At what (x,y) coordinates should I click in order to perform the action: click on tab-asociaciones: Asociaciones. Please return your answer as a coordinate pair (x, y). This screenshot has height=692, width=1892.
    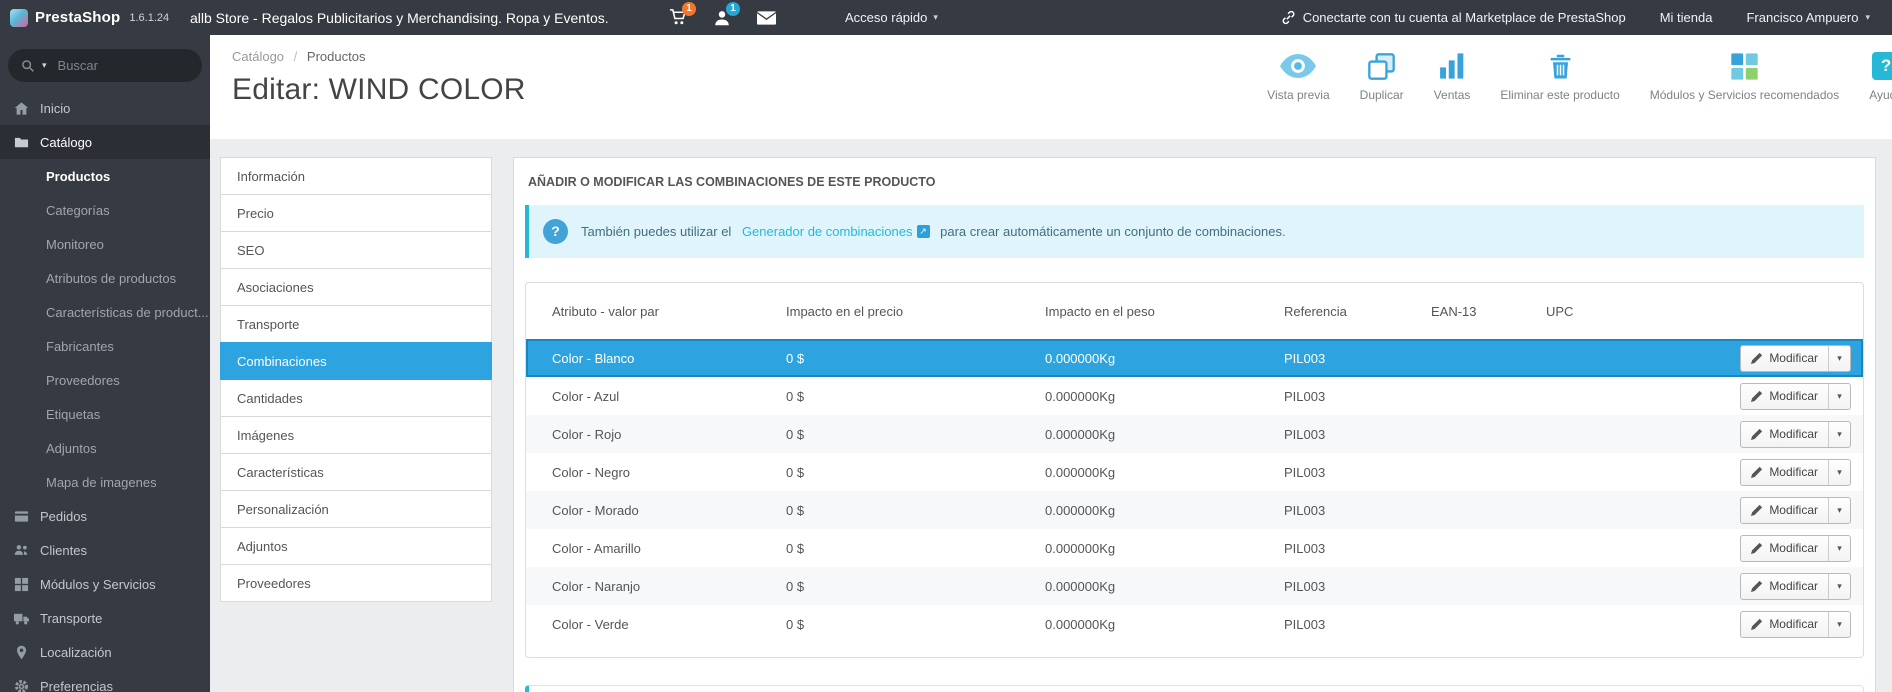
    Looking at the image, I should click on (356, 287).